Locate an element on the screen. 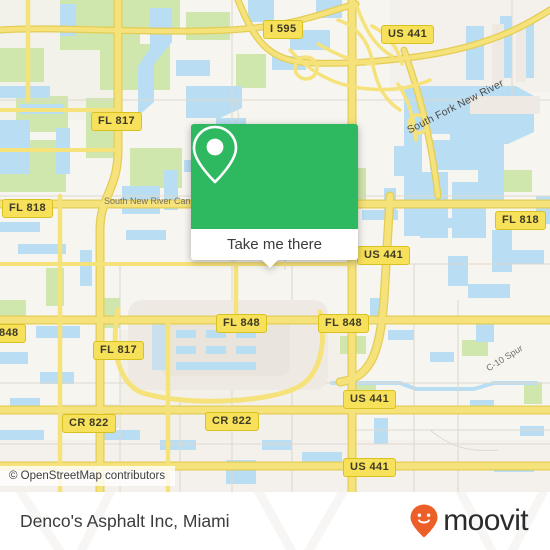  road-shield-us441-d: US 441 is located at coordinates (370, 467).